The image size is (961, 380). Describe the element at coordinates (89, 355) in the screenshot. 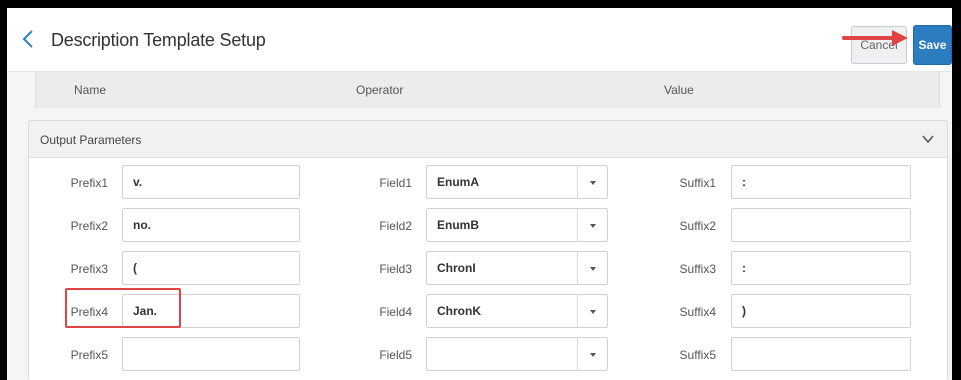

I see `prefix5-label: Prefix5` at that location.